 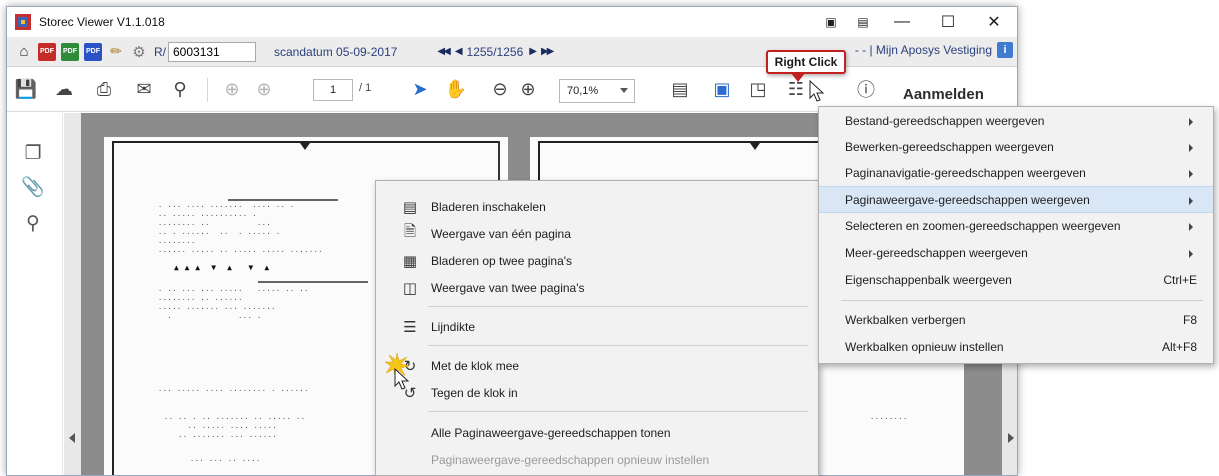 What do you see at coordinates (597, 432) in the screenshot?
I see `menu-item-show-all-tools: Alle Paginaweergave-gereedschappen tonen` at bounding box center [597, 432].